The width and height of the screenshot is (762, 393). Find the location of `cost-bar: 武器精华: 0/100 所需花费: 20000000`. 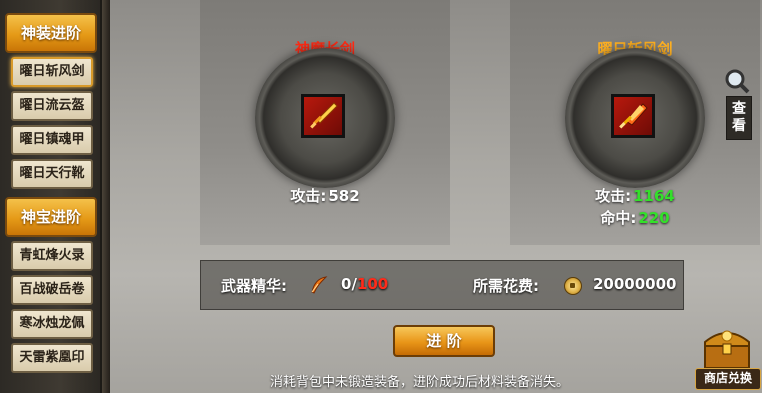

cost-bar: 武器精华: 0/100 所需花费: 20000000 is located at coordinates (442, 285).